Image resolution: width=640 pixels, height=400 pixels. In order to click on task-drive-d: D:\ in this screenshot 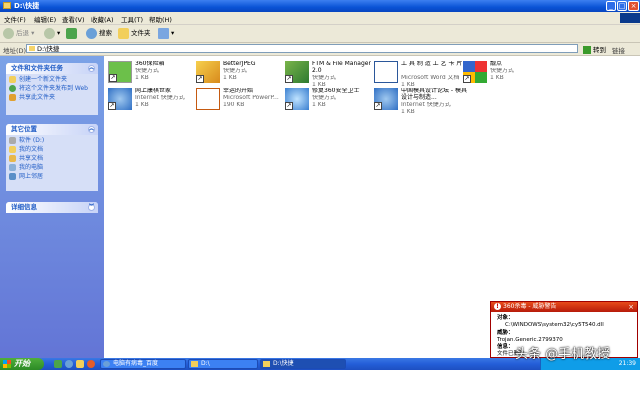, I will do `click(223, 364)`.